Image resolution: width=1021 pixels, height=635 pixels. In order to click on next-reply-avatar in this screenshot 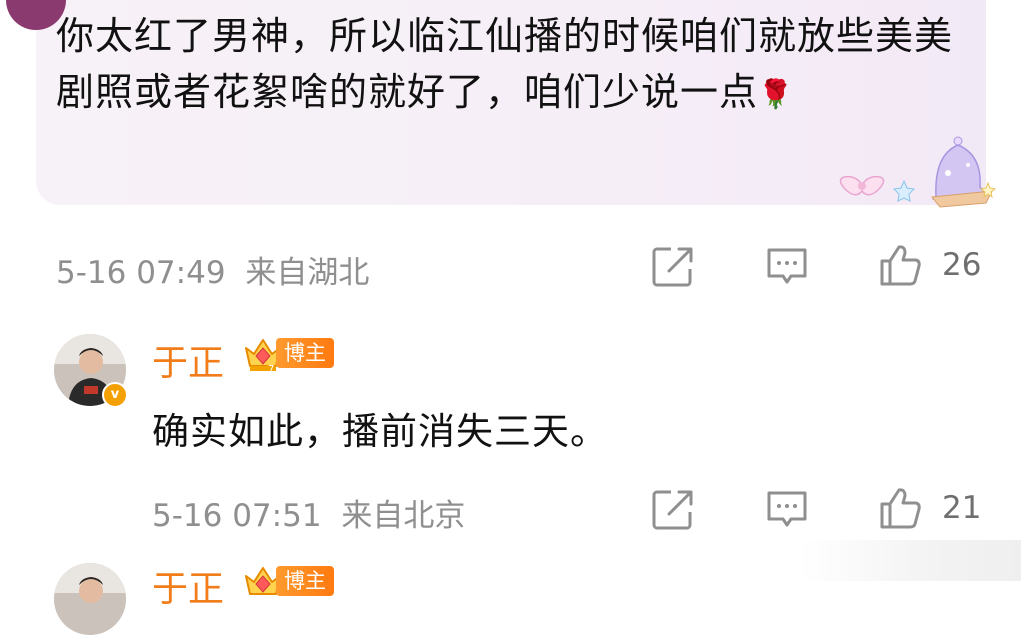, I will do `click(90, 599)`.